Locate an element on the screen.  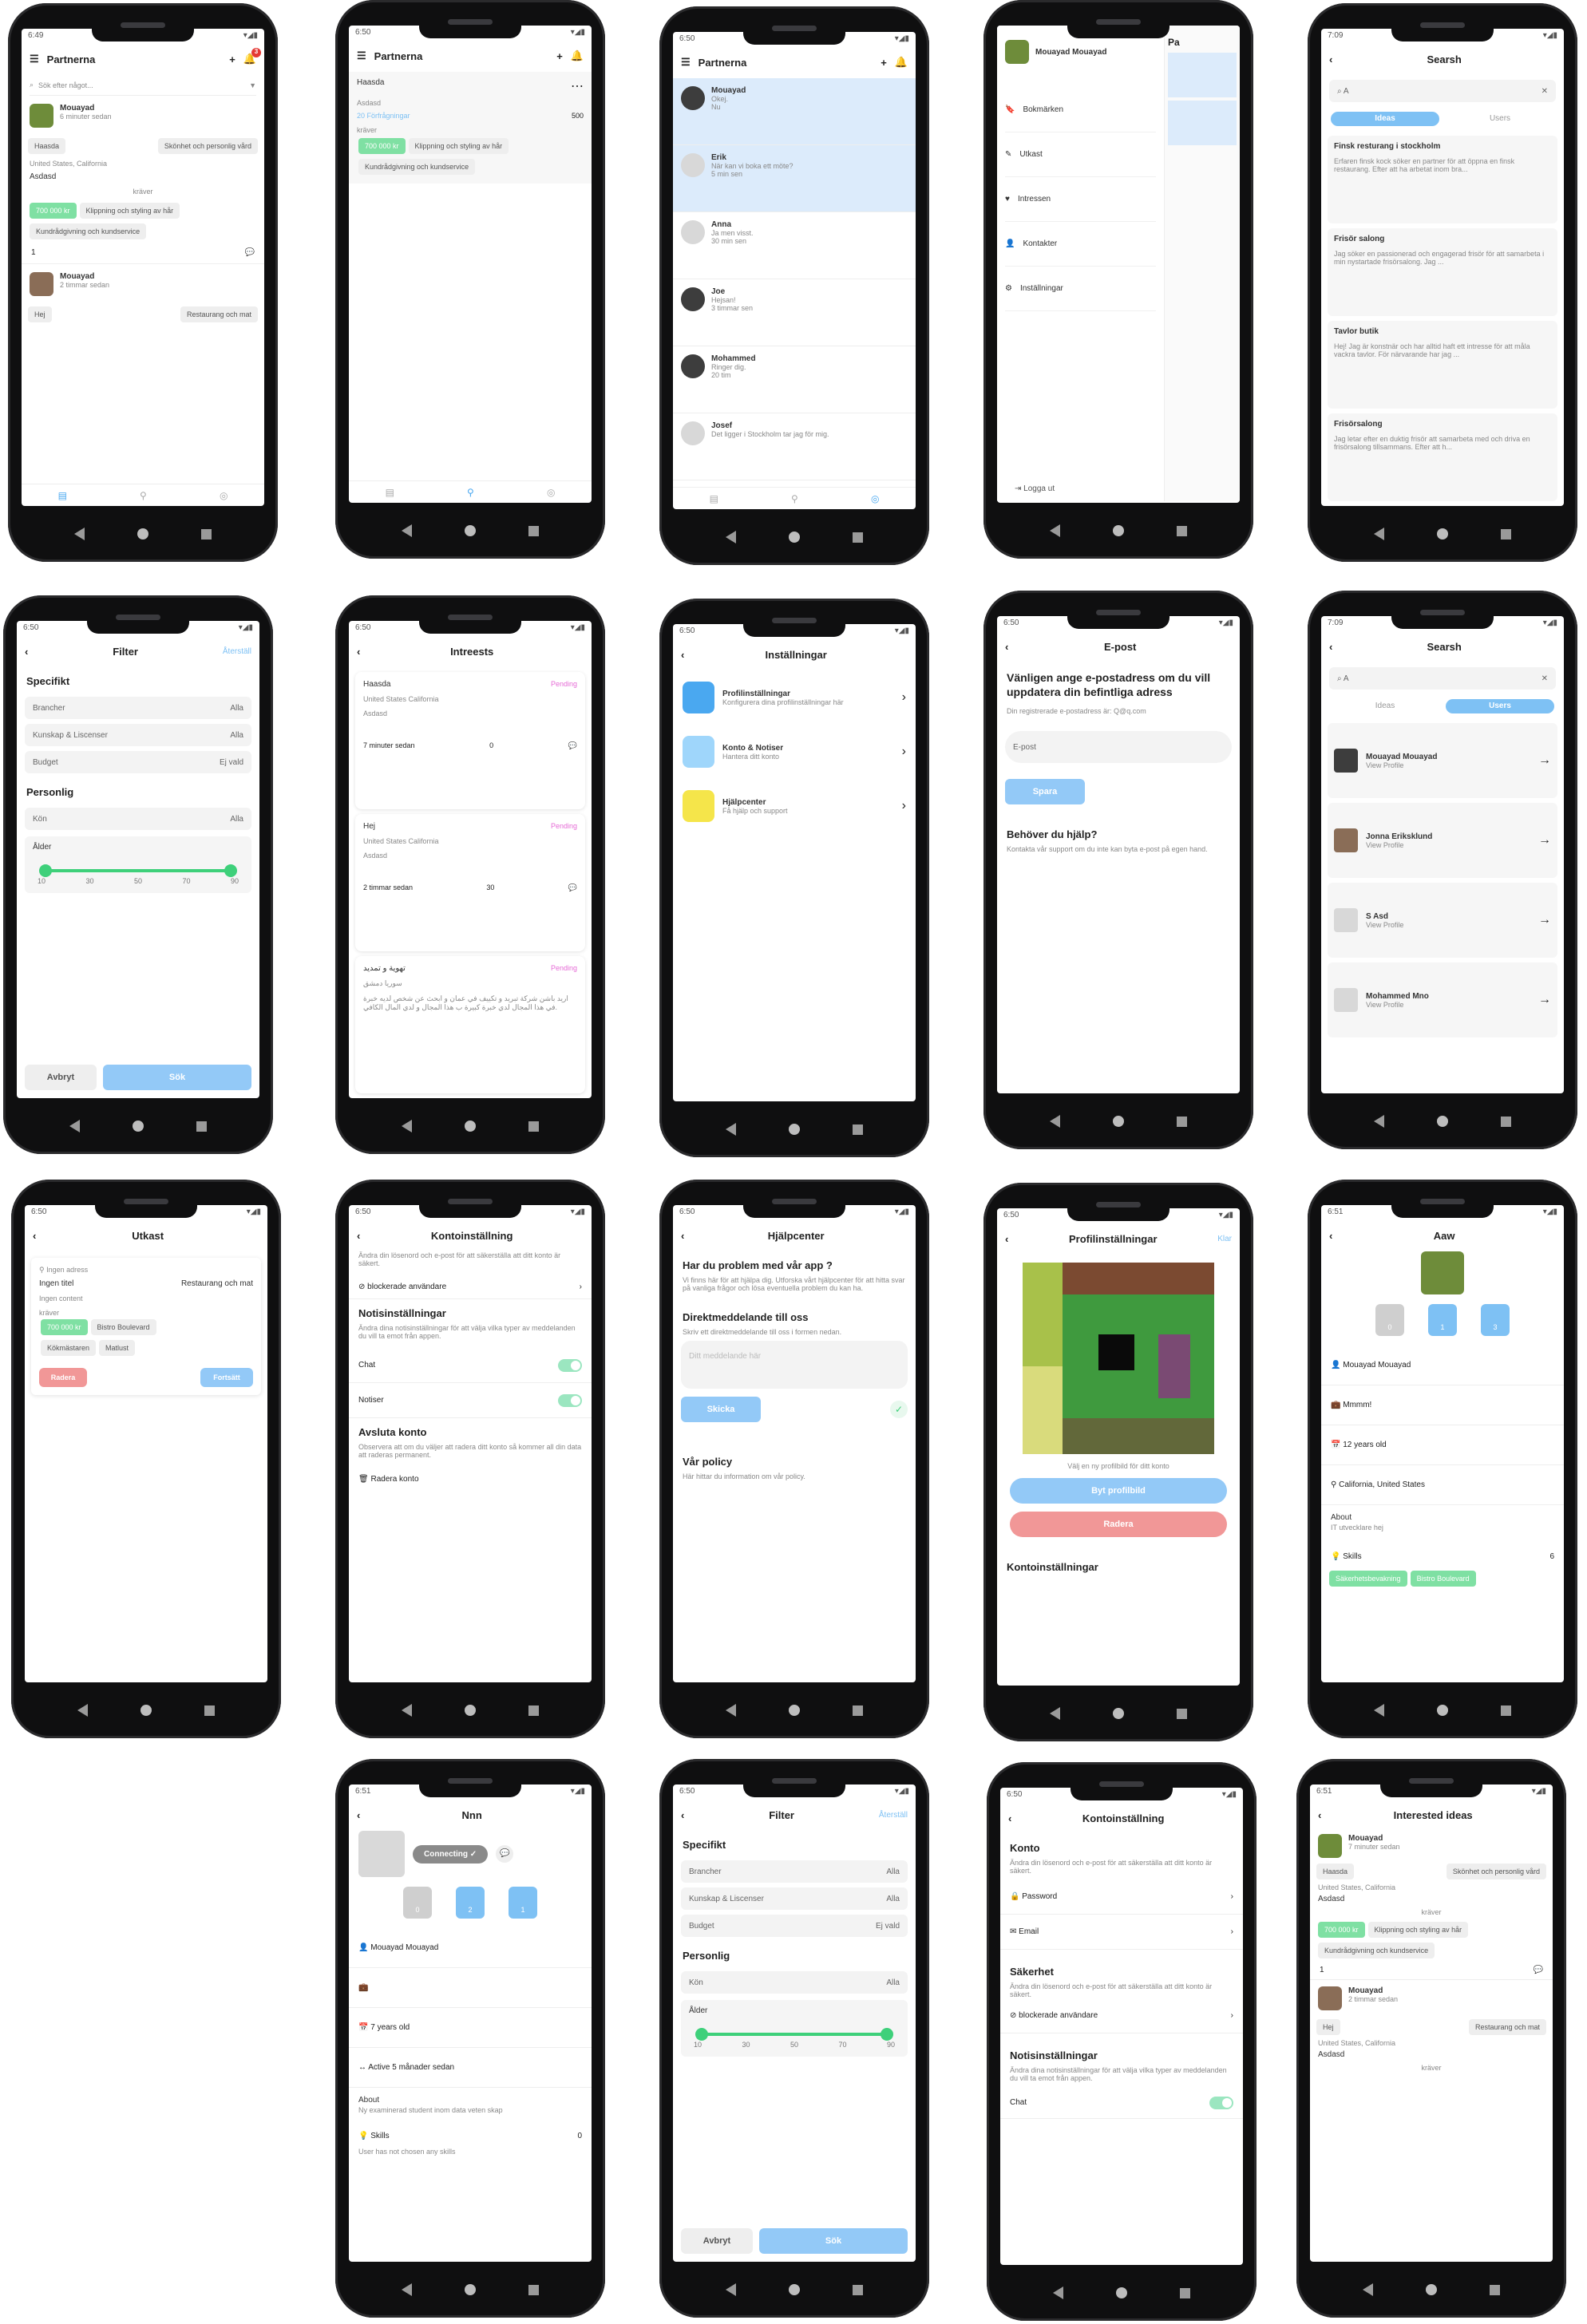
reset-button: Återställ is located at coordinates (237, 652).